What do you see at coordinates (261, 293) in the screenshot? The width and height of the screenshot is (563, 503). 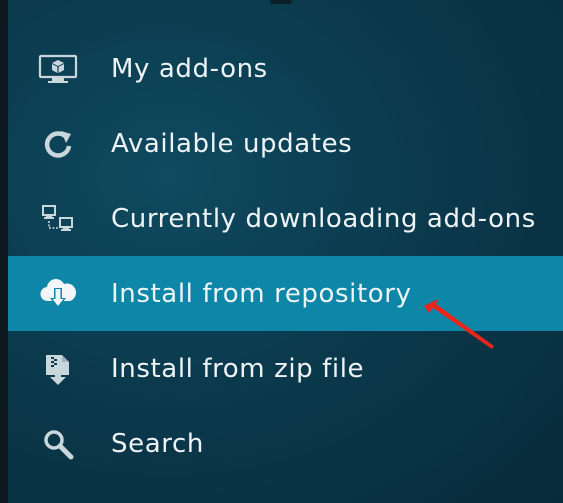 I see `menu-item-label: Install from repository` at bounding box center [261, 293].